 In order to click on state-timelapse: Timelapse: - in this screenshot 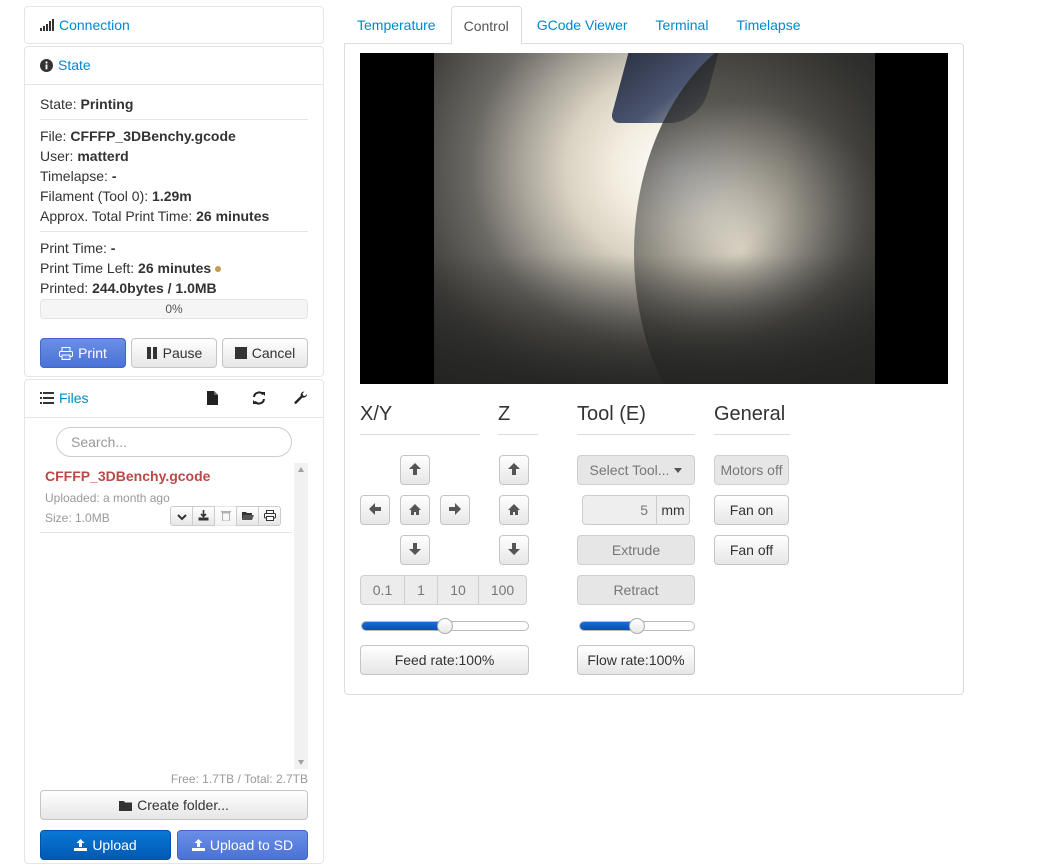, I will do `click(78, 176)`.